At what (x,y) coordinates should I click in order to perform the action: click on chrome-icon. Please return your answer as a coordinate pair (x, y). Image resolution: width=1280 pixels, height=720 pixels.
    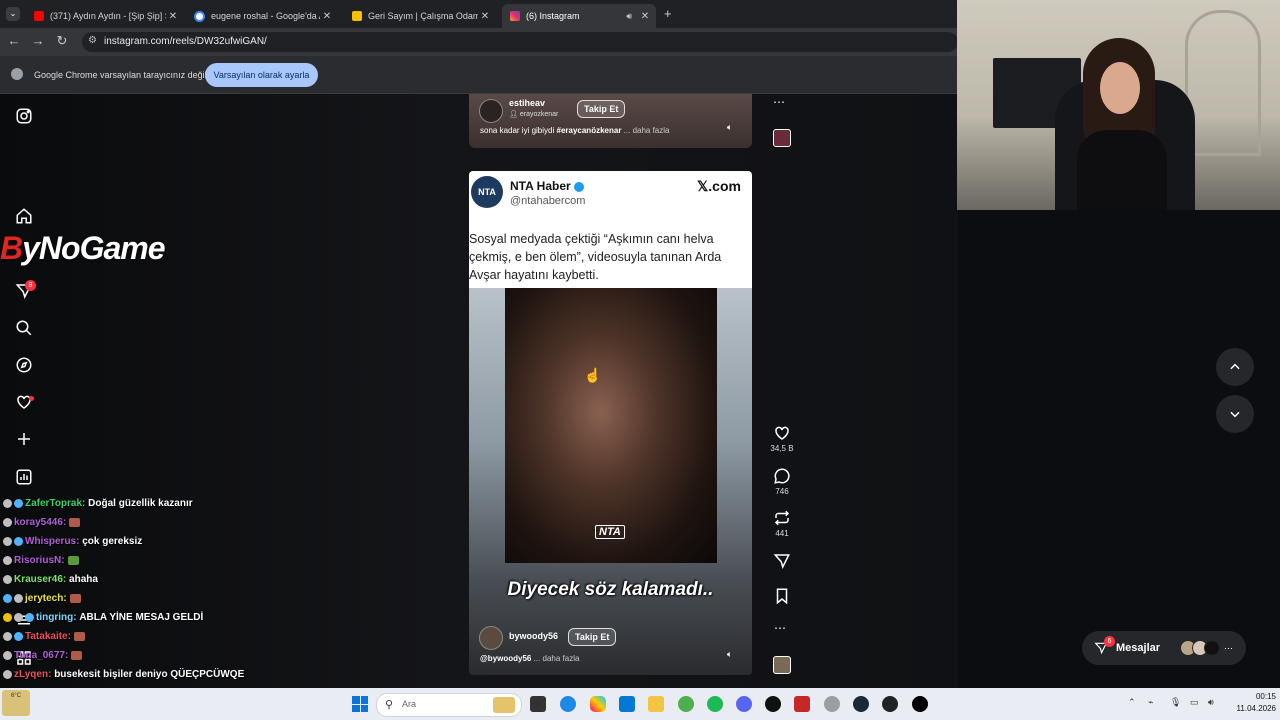
    Looking at the image, I should click on (686, 704).